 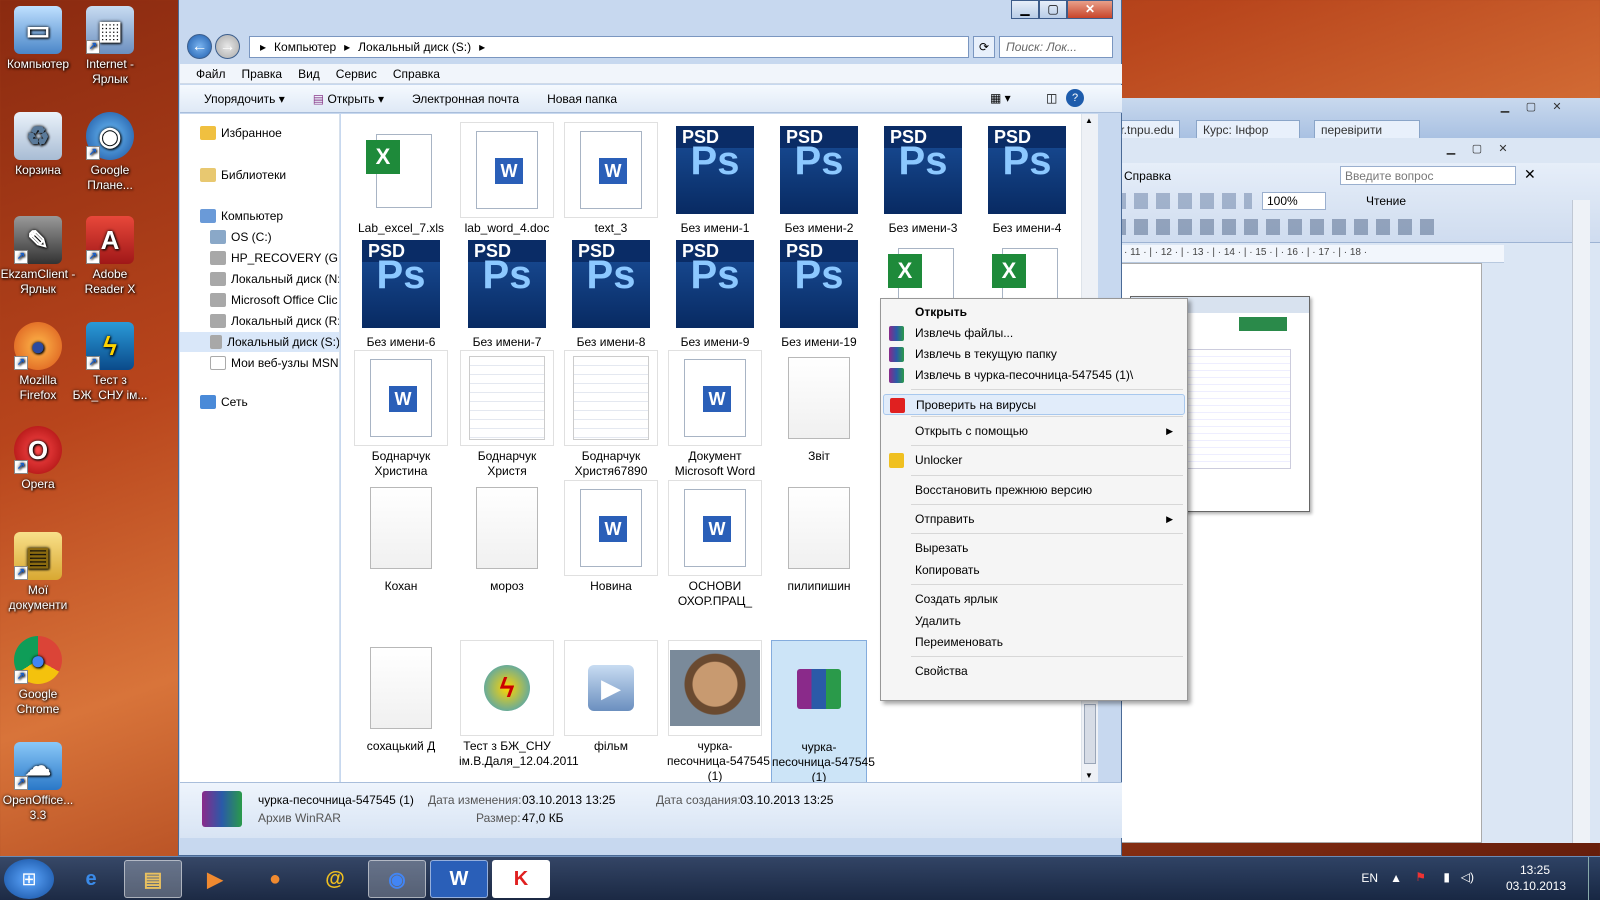 I want to click on nav-drive-g: HP_RECOVERY (G:), so click(x=274, y=258).